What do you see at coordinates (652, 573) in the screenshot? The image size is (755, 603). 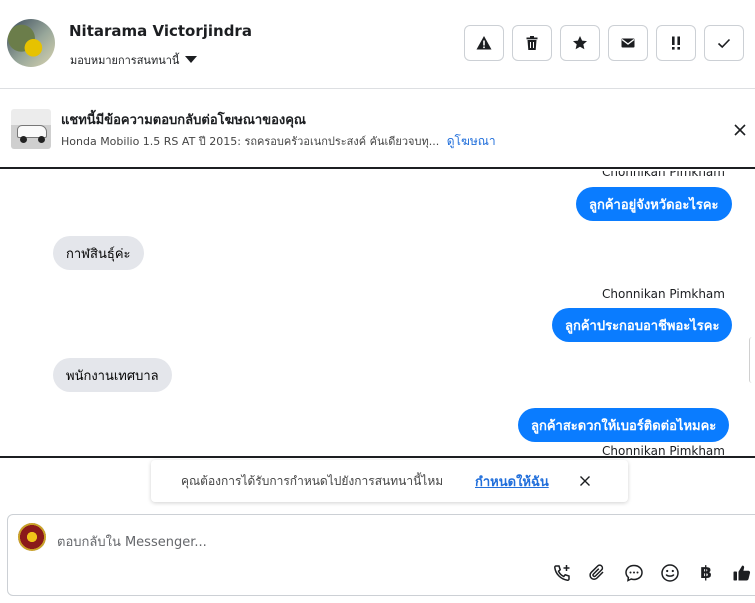 I see `composer-toolbar: ฿` at bounding box center [652, 573].